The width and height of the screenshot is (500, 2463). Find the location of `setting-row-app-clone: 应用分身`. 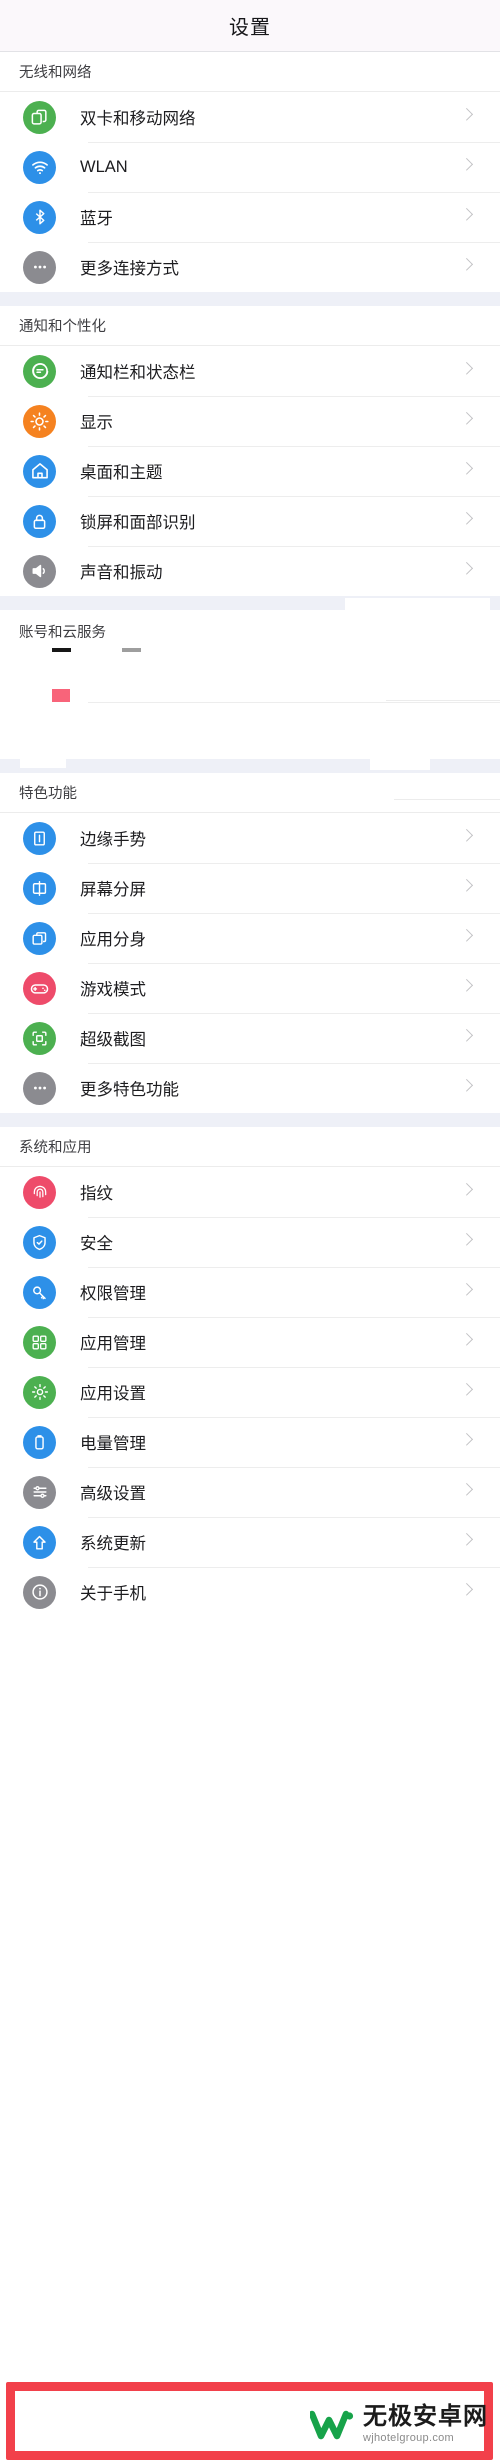

setting-row-app-clone: 应用分身 is located at coordinates (250, 938).